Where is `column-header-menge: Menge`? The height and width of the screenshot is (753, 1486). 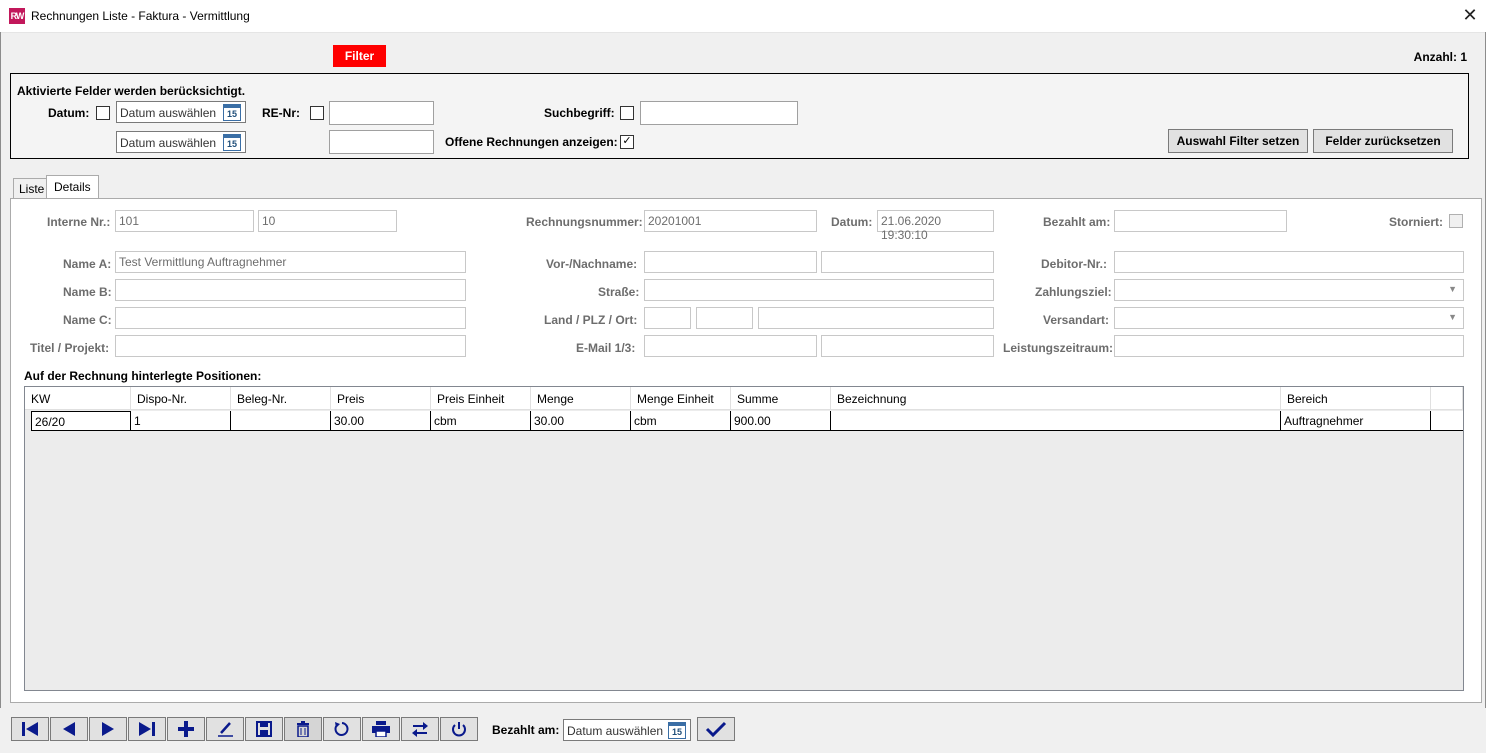 column-header-menge: Menge is located at coordinates (581, 398).